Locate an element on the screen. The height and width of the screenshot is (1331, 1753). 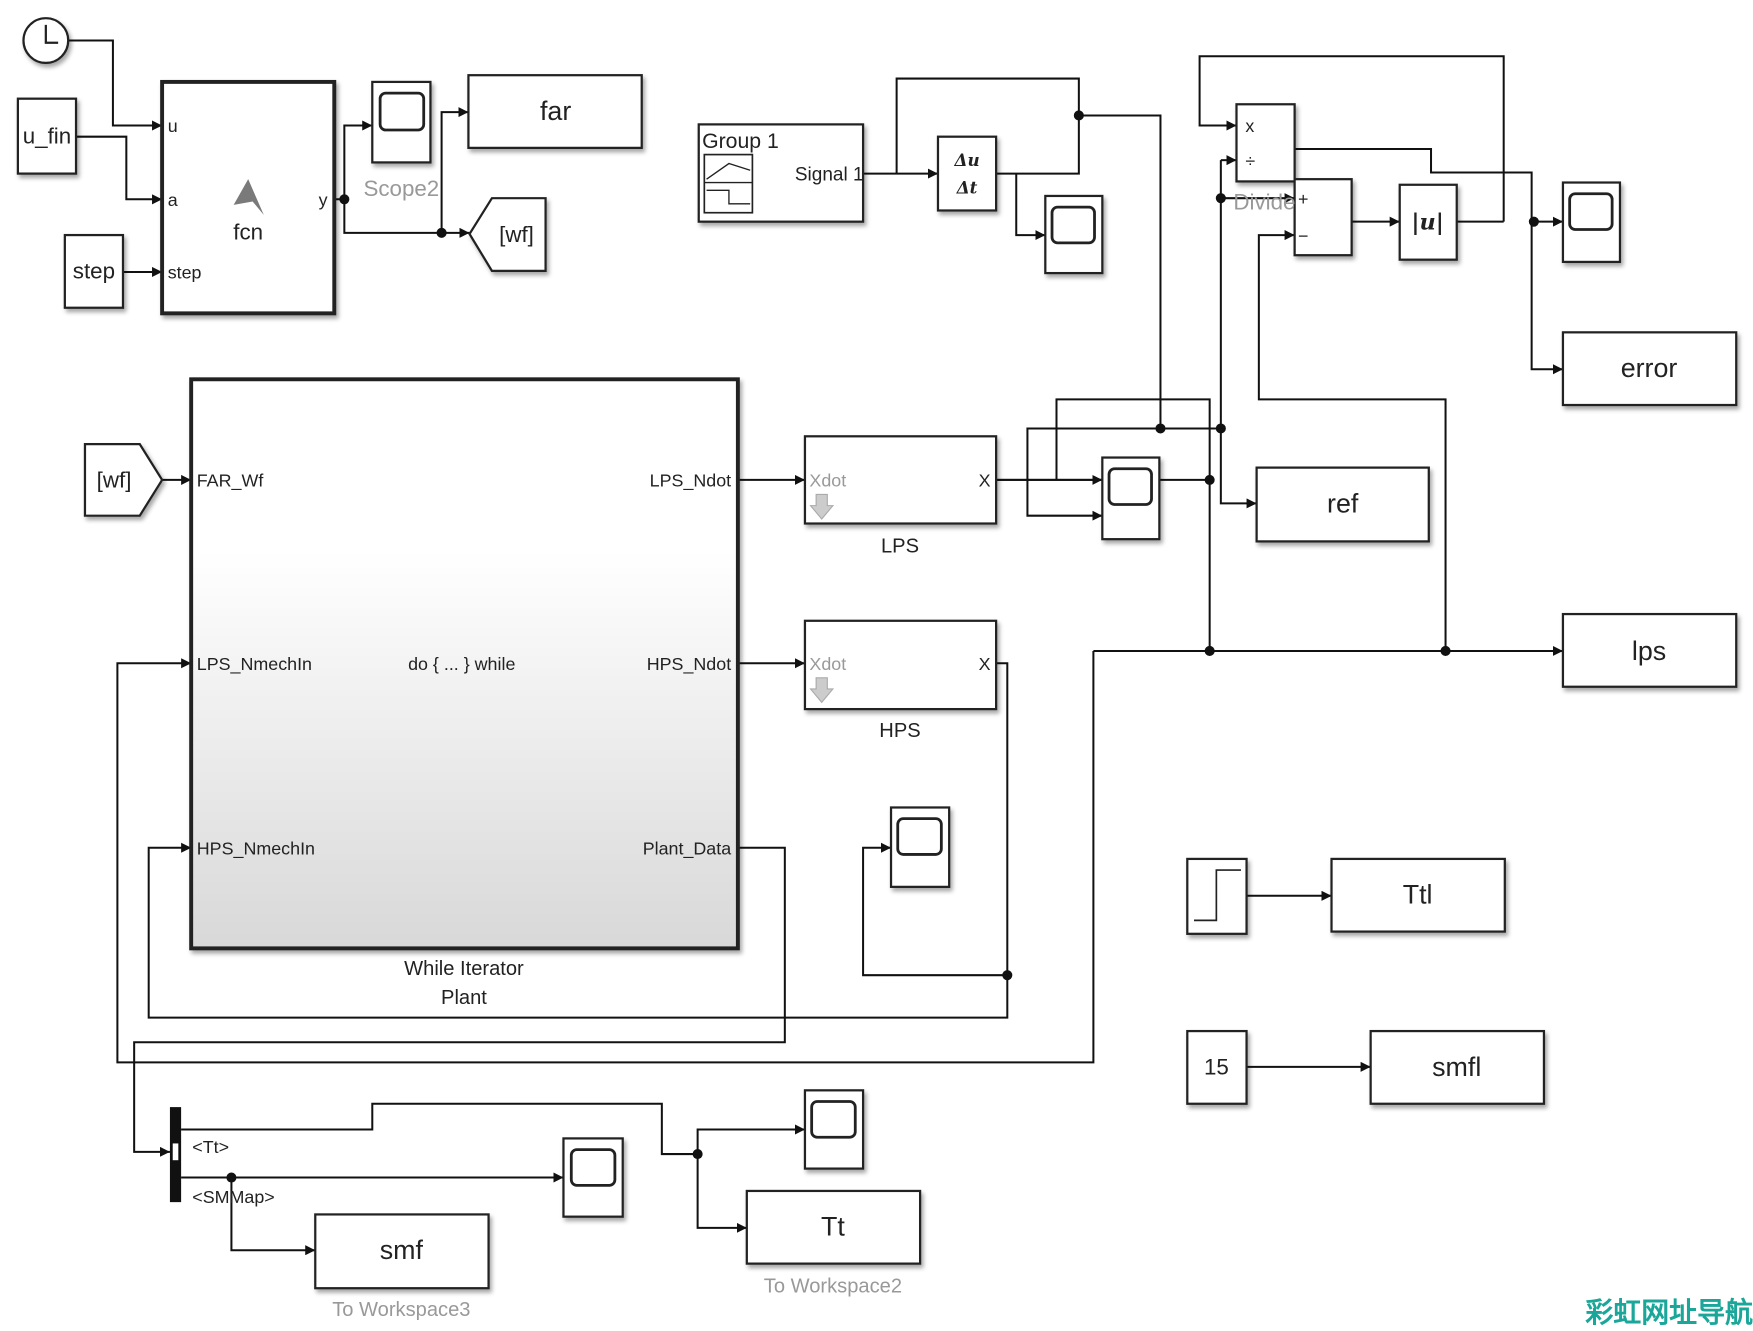
abs-block: |u| is located at coordinates (1428, 222).